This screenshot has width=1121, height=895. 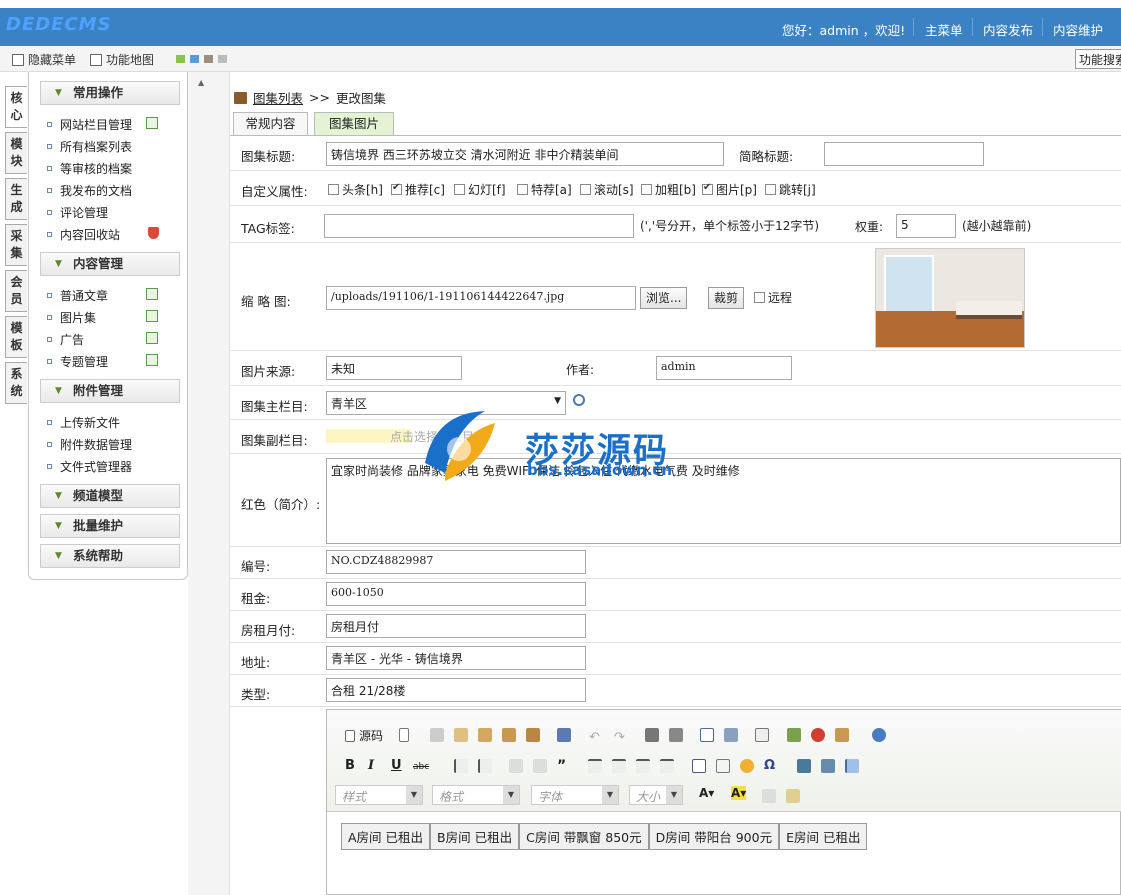 What do you see at coordinates (729, 189) in the screenshot?
I see `attr-image: 图片[p]` at bounding box center [729, 189].